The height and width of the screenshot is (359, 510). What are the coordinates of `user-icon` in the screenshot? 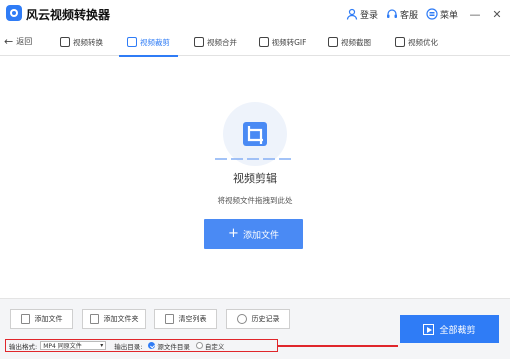 It's located at (352, 14).